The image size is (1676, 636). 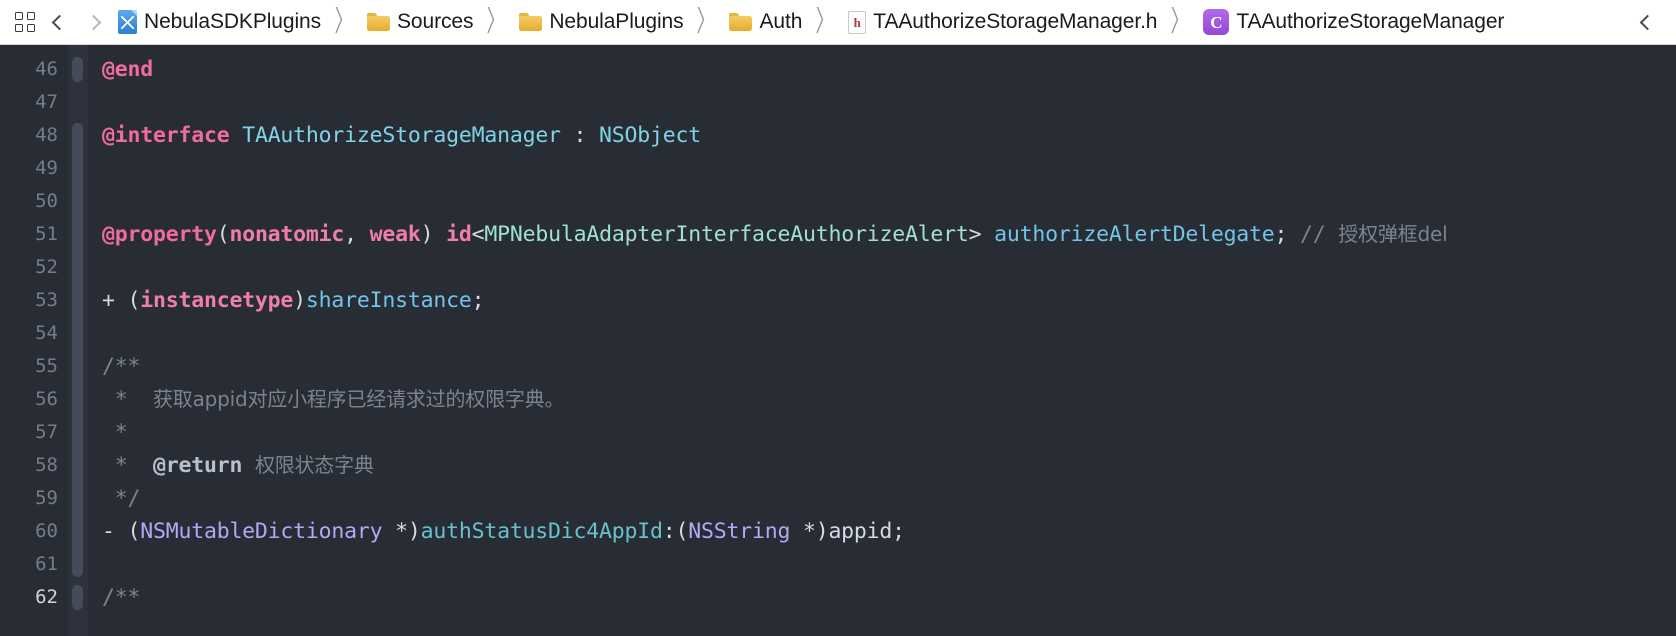 What do you see at coordinates (1313, 234) in the screenshot?
I see `code-token: //` at bounding box center [1313, 234].